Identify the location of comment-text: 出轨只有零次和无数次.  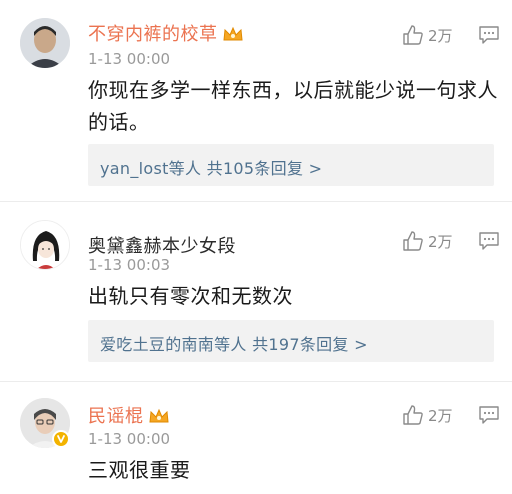
(190, 296).